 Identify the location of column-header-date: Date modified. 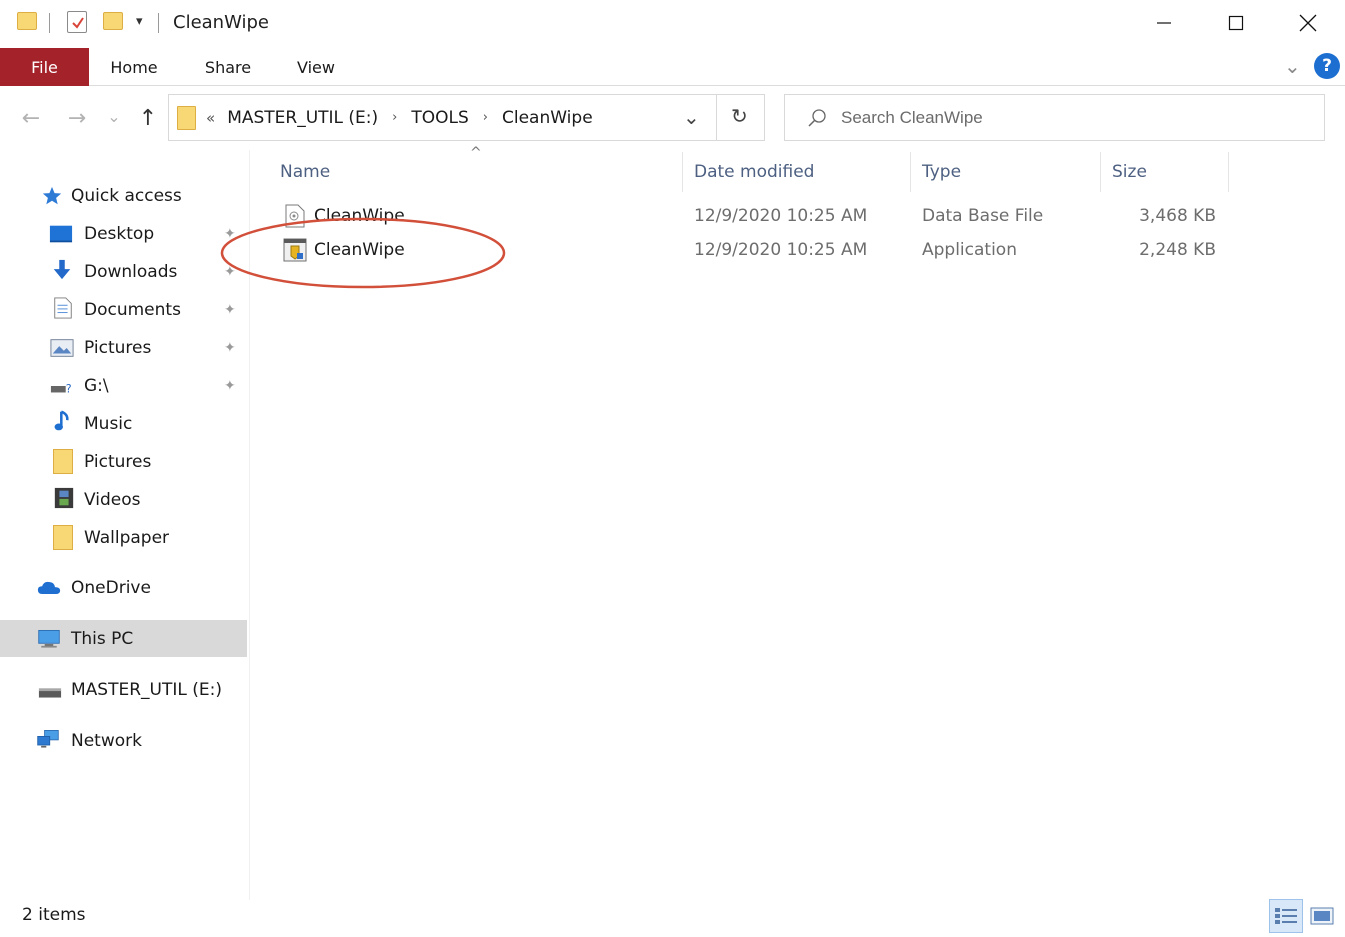
(801, 172).